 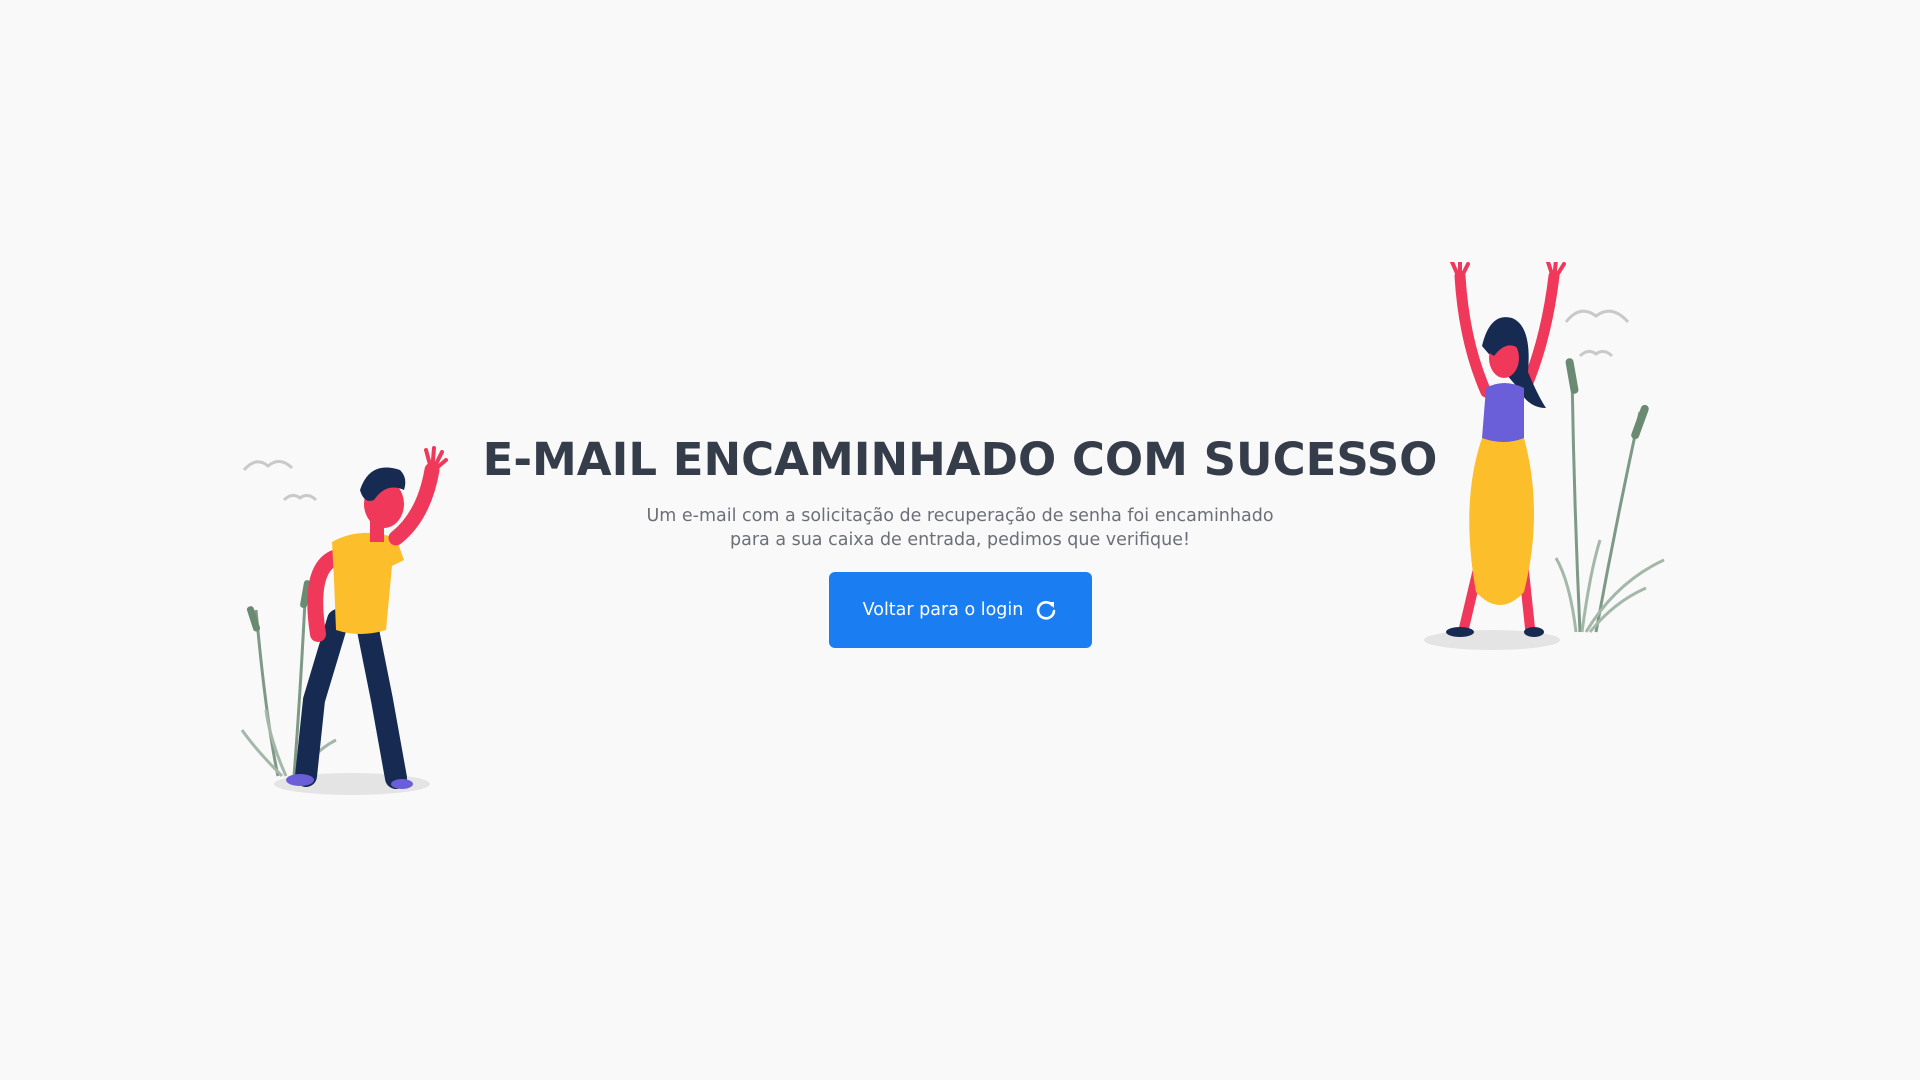 I want to click on plant-leaf, so click(x=1566, y=595).